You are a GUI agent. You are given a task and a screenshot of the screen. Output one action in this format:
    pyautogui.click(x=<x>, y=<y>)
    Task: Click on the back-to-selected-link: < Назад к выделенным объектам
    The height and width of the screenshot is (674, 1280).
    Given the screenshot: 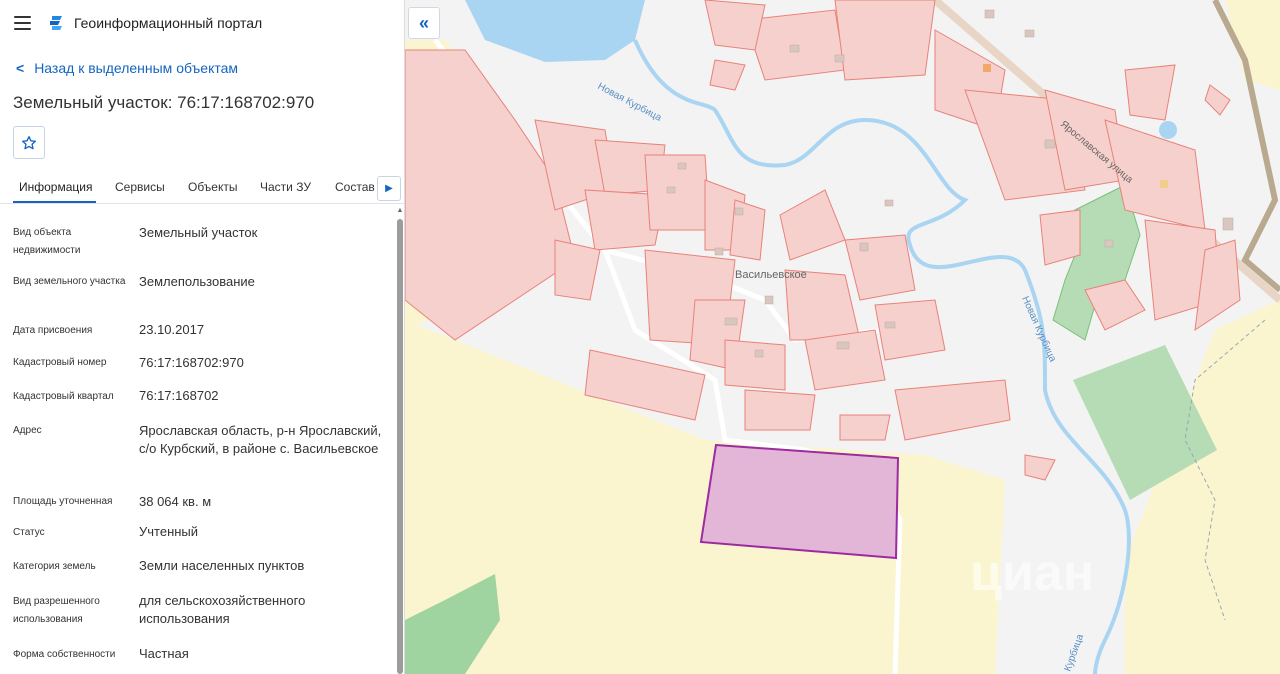 What is the action you would take?
    pyautogui.click(x=127, y=68)
    